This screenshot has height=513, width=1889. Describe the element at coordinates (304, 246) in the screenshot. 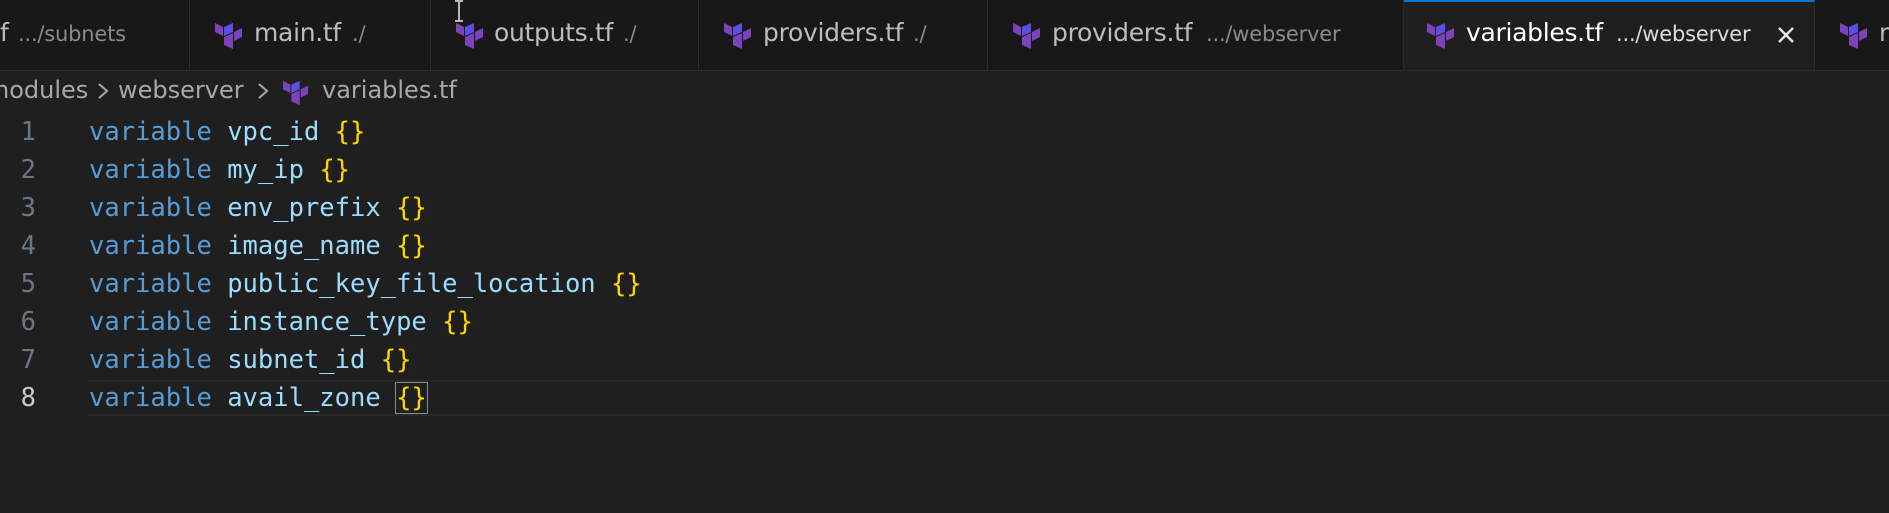

I see `variable-name: image_name` at that location.